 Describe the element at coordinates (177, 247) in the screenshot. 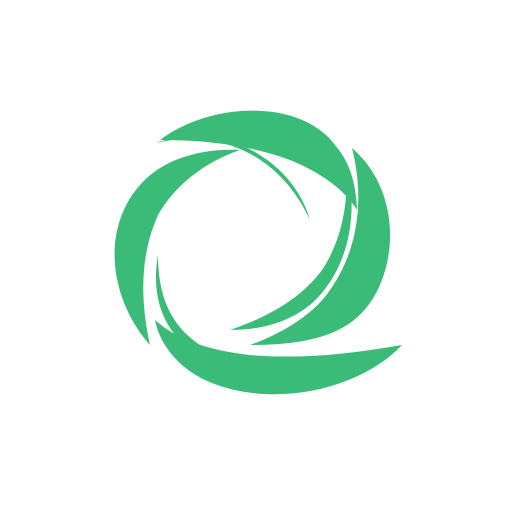

I see `logo-blade-left` at that location.